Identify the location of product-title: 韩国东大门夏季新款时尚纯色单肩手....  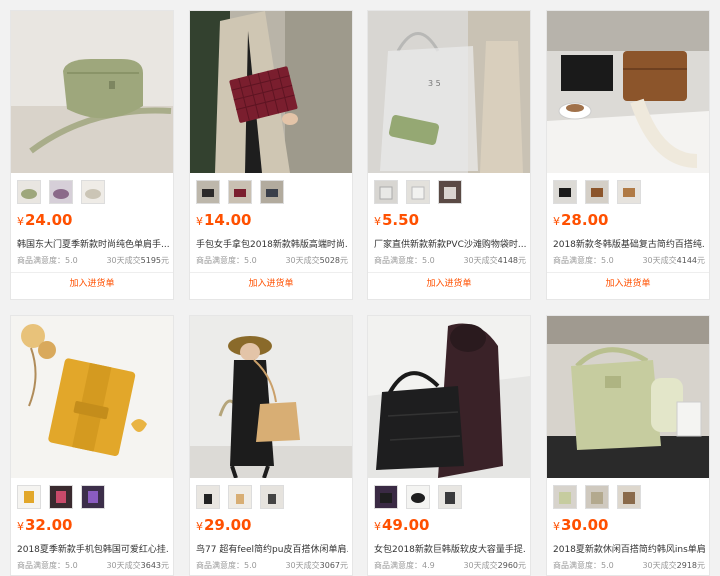
(93, 243).